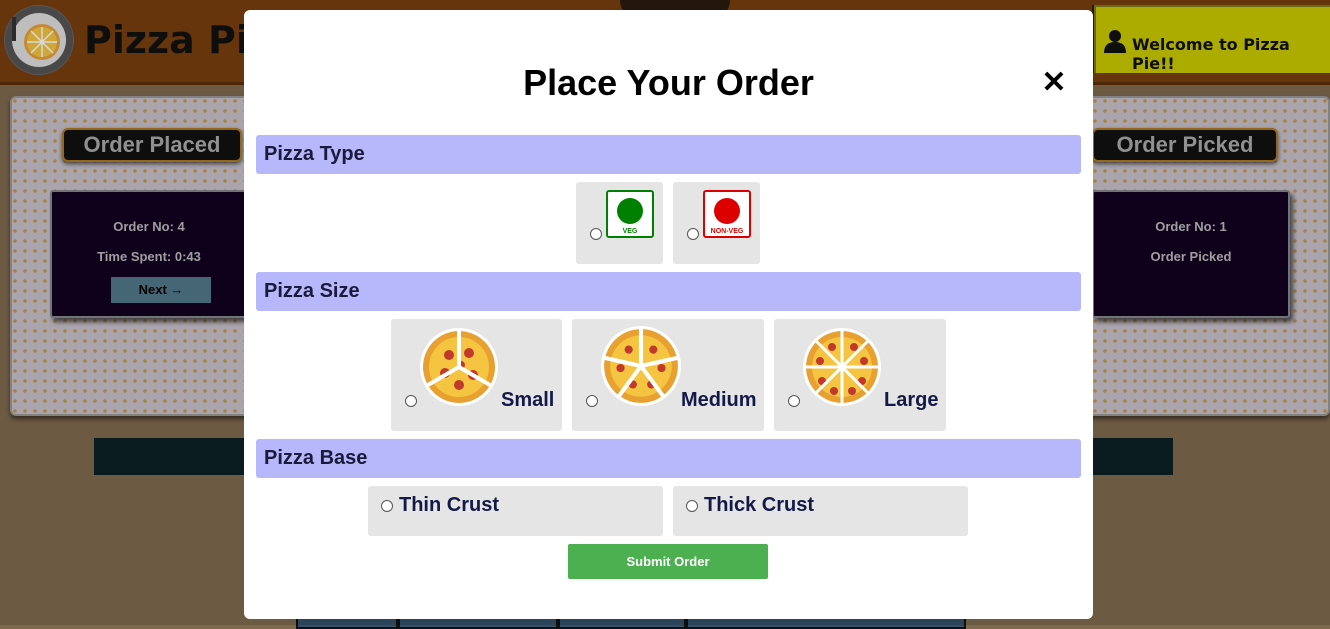 The height and width of the screenshot is (629, 1330). I want to click on size-medium-label: Medium, so click(719, 400).